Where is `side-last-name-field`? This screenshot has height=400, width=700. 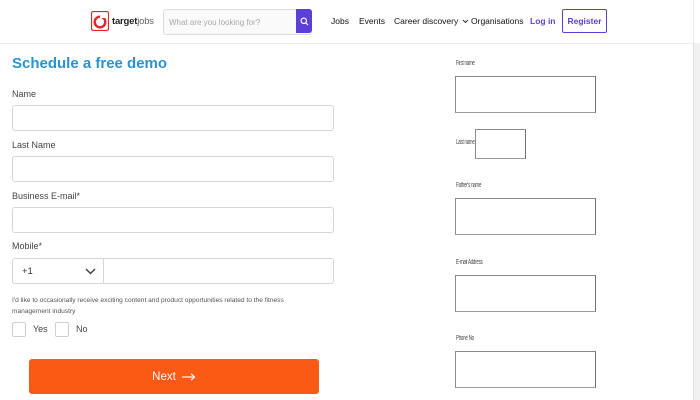 side-last-name-field is located at coordinates (502, 144).